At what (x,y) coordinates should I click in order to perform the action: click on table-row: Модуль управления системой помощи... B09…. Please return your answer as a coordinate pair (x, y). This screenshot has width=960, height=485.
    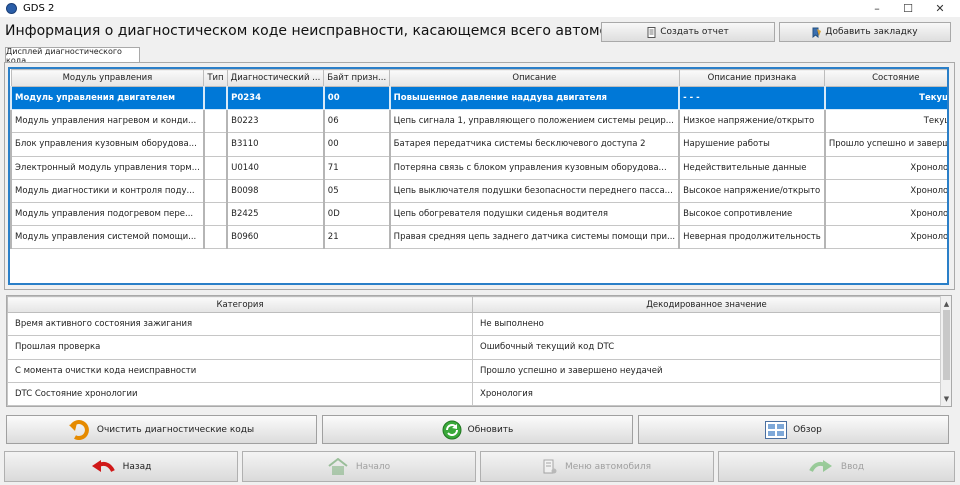
    Looking at the image, I should click on (478, 237).